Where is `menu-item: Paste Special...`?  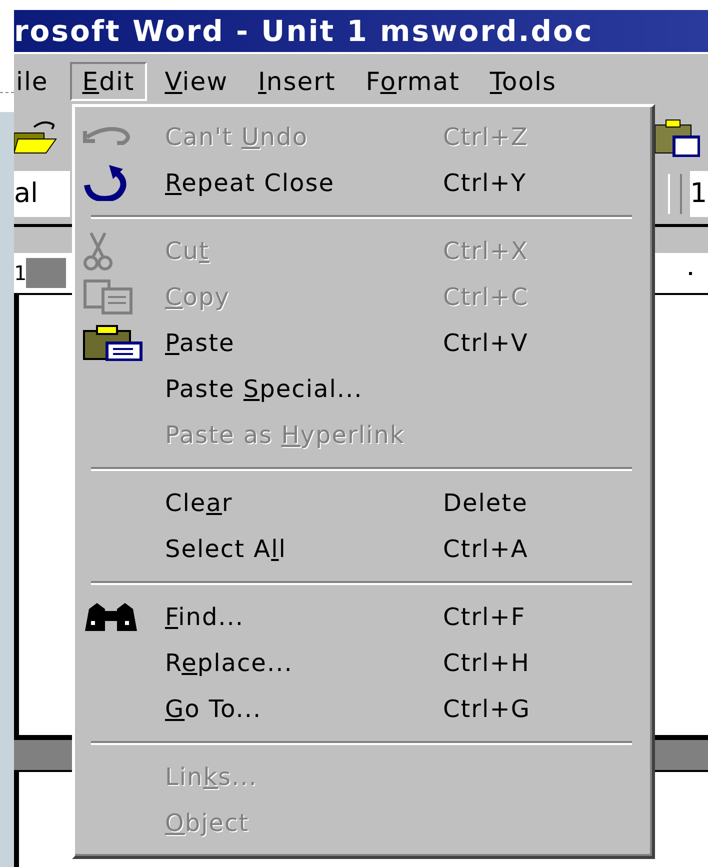
menu-item: Paste Special... is located at coordinates (360, 389).